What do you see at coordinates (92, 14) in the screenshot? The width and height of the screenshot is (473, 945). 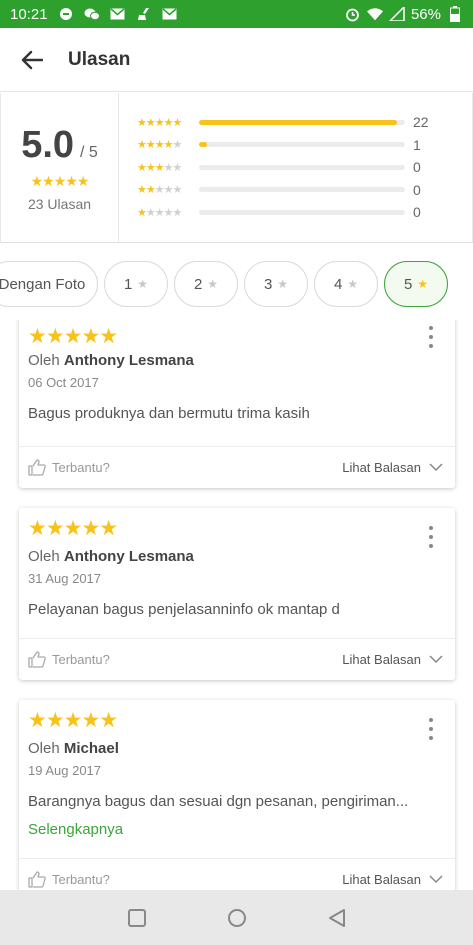 I see `wechat-icon` at bounding box center [92, 14].